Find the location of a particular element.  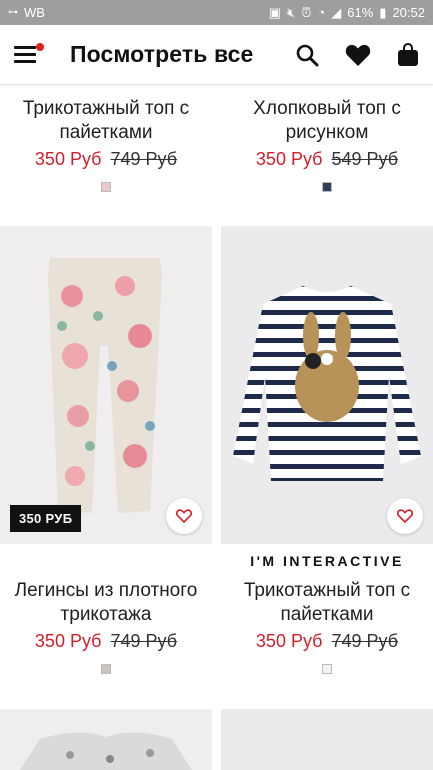

old-price: 549 Руб is located at coordinates (365, 159).